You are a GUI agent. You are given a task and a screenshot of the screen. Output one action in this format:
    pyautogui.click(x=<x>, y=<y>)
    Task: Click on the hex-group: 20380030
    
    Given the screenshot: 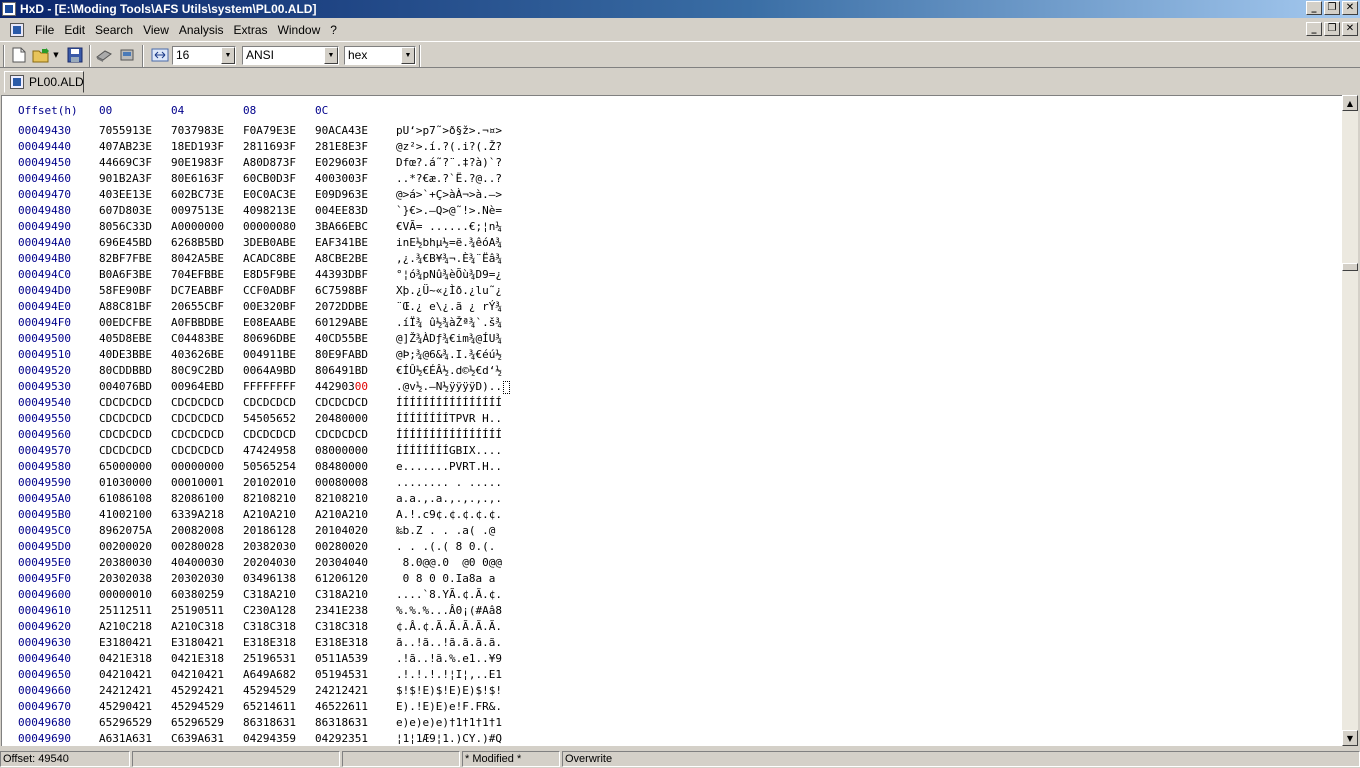 What is the action you would take?
    pyautogui.click(x=125, y=562)
    